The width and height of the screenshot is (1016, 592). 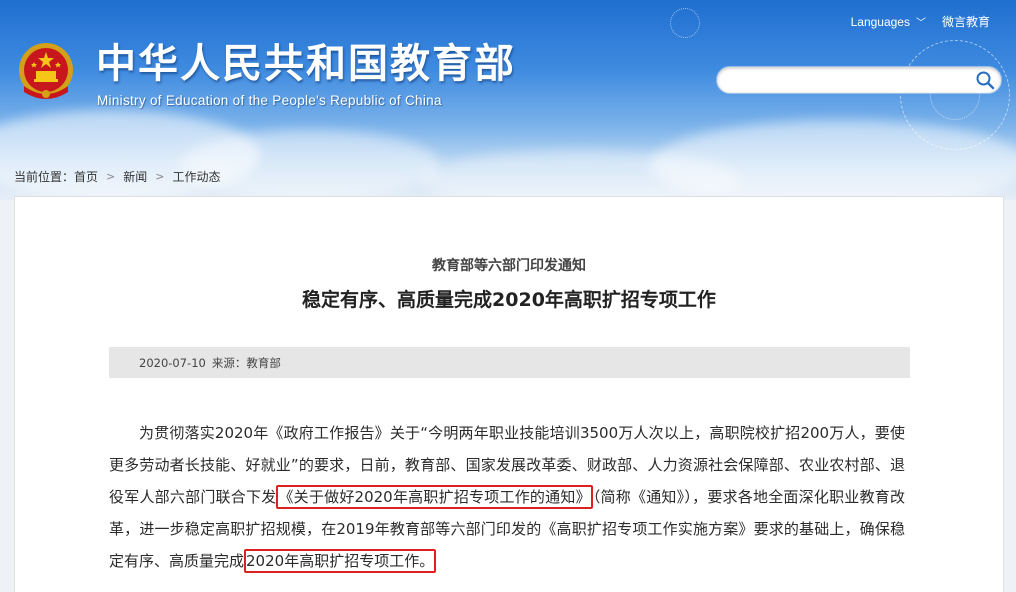 I want to click on article-headline: 稳定有序、高质量完成2020年高职扩招专项工作, so click(x=509, y=300).